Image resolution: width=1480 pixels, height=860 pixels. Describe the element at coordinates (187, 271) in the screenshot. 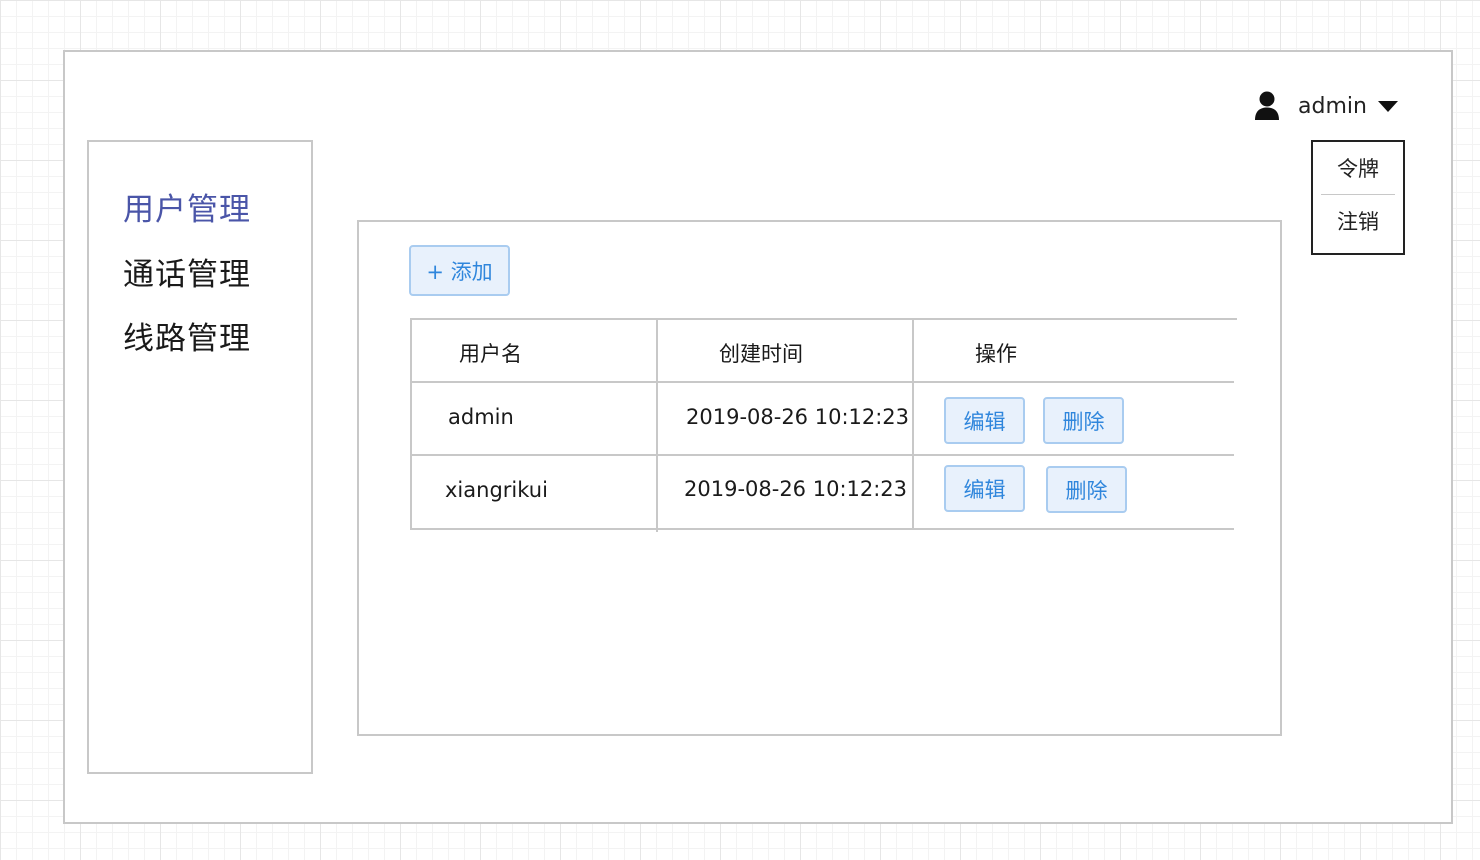

I see `sidebar-item-call-management: 通话管理` at that location.